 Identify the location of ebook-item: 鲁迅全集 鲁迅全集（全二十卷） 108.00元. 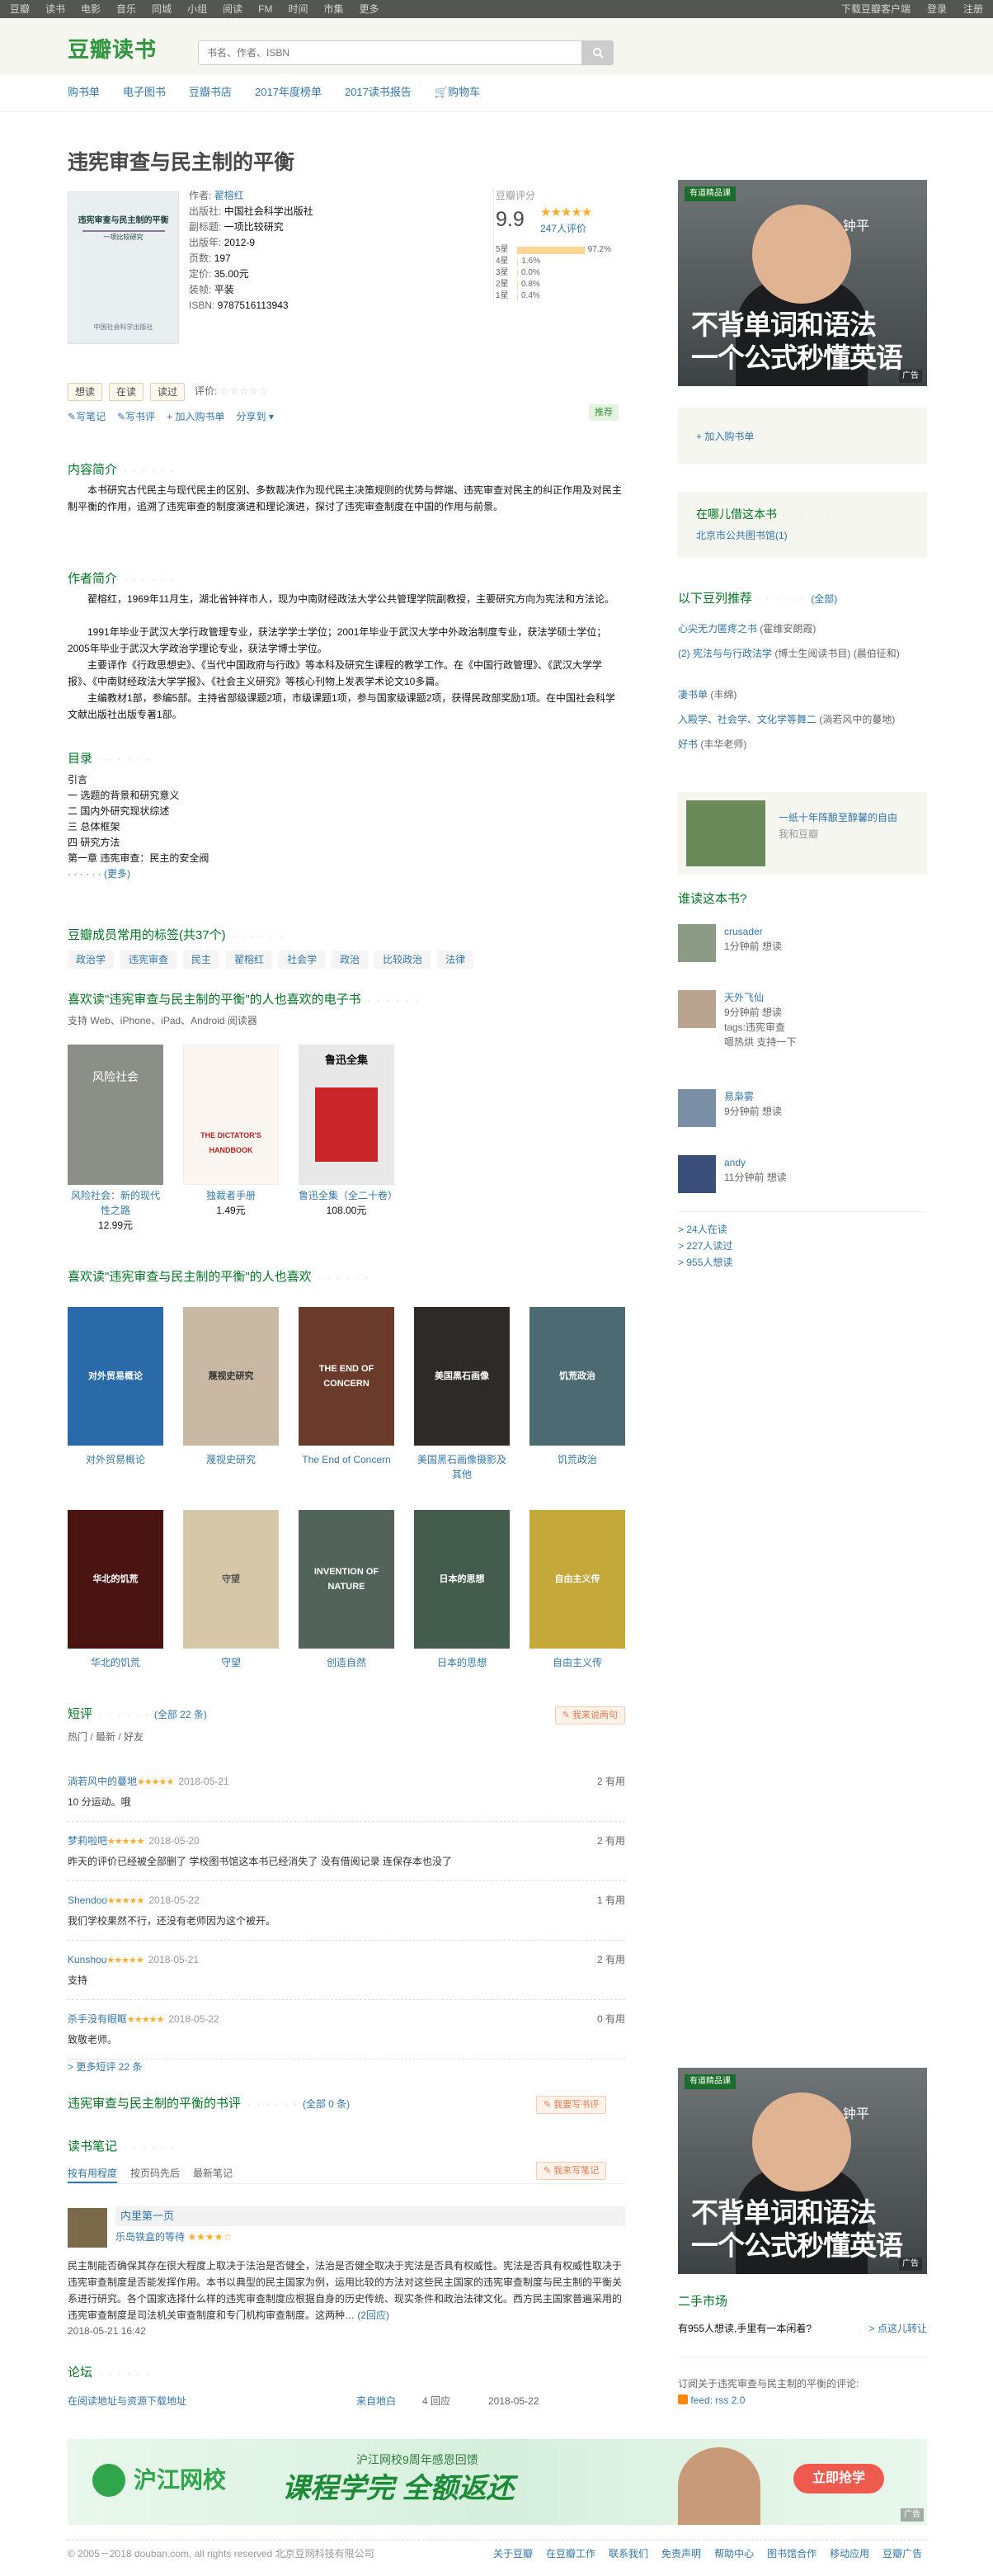
(348, 1139).